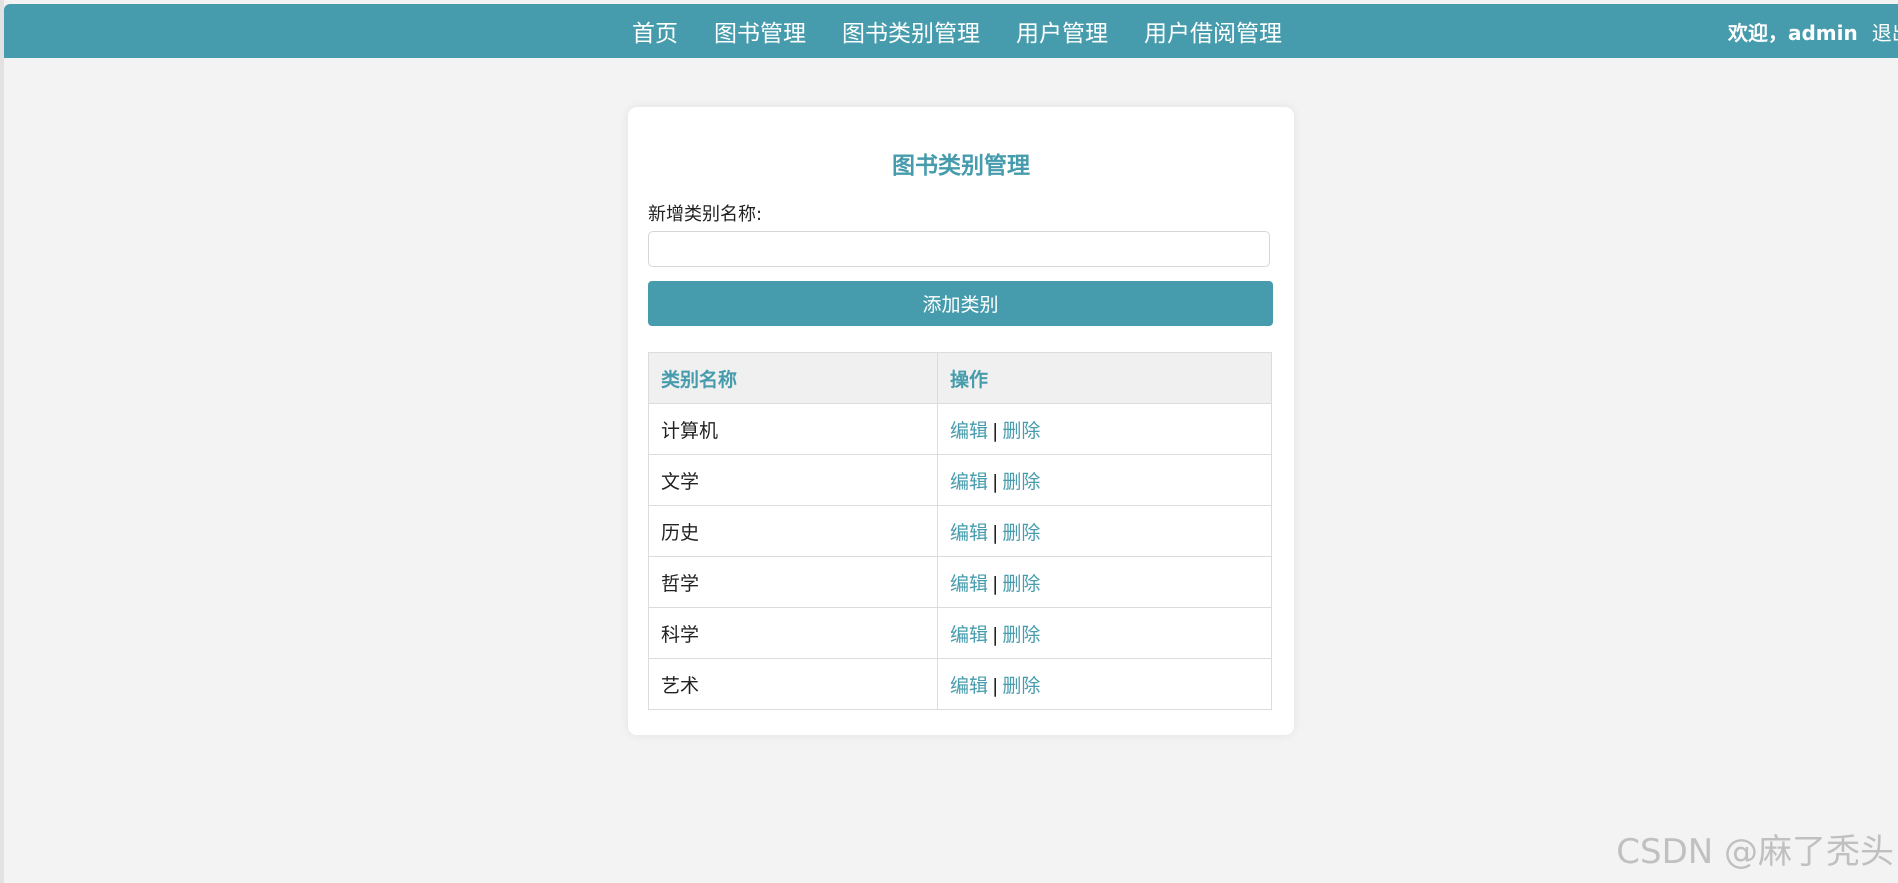 The image size is (1898, 883). Describe the element at coordinates (793, 429) in the screenshot. I see `category-name: 计算机` at that location.